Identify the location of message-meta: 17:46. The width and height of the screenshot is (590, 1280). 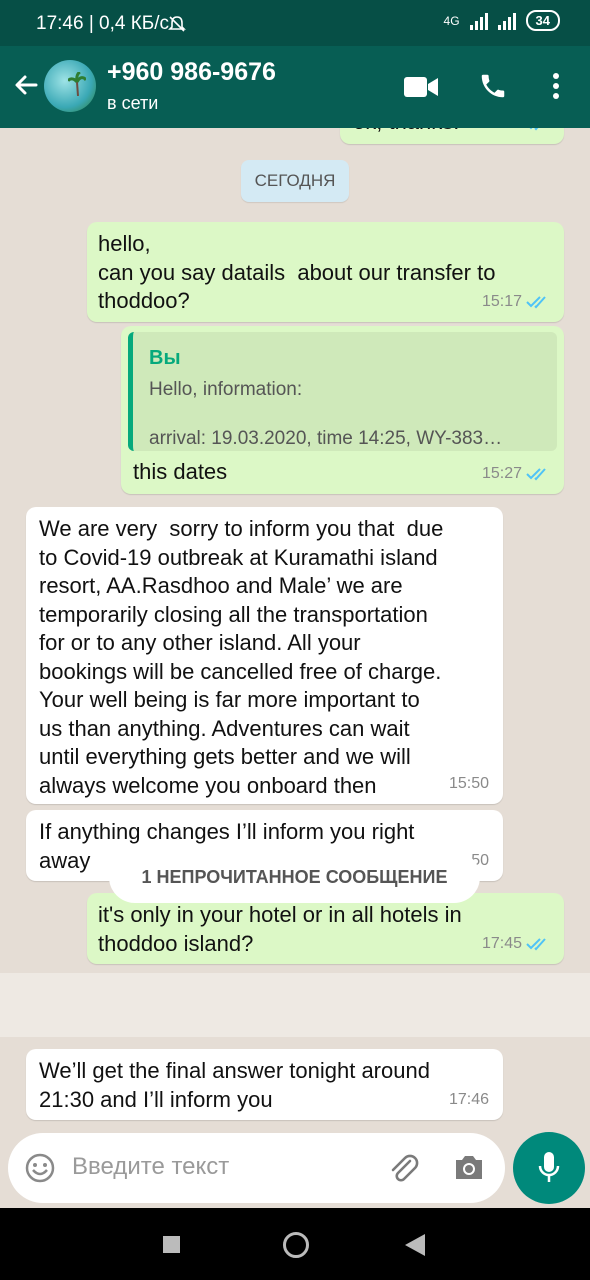
(469, 1100).